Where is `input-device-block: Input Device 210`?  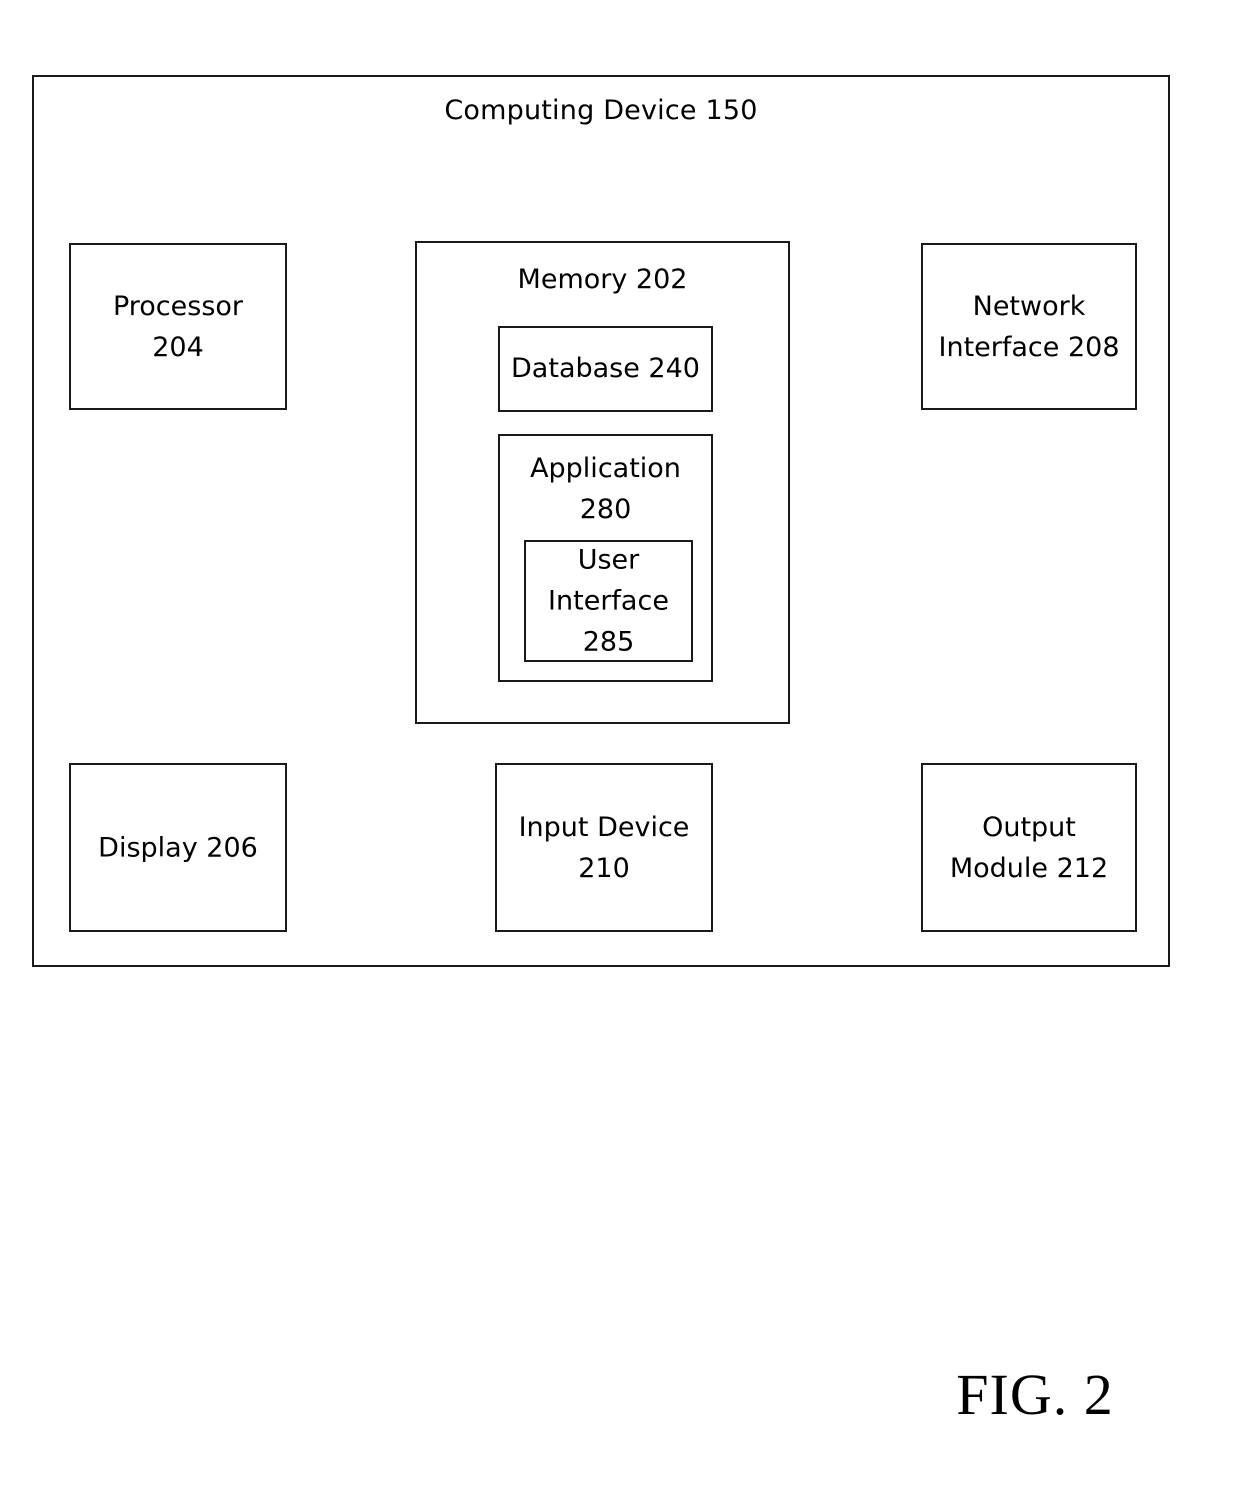 input-device-block: Input Device 210 is located at coordinates (604, 847).